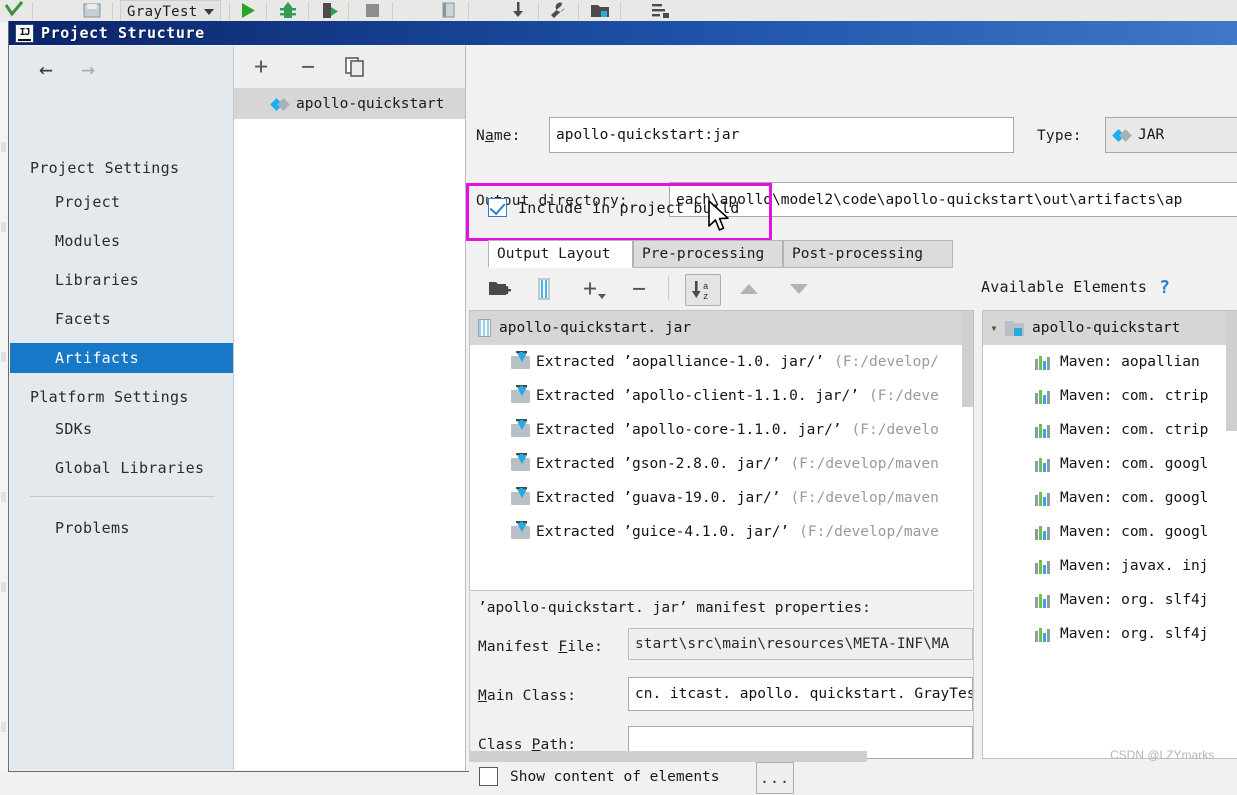  What do you see at coordinates (599, 776) in the screenshot?
I see `show-content-row: Show content of elements` at bounding box center [599, 776].